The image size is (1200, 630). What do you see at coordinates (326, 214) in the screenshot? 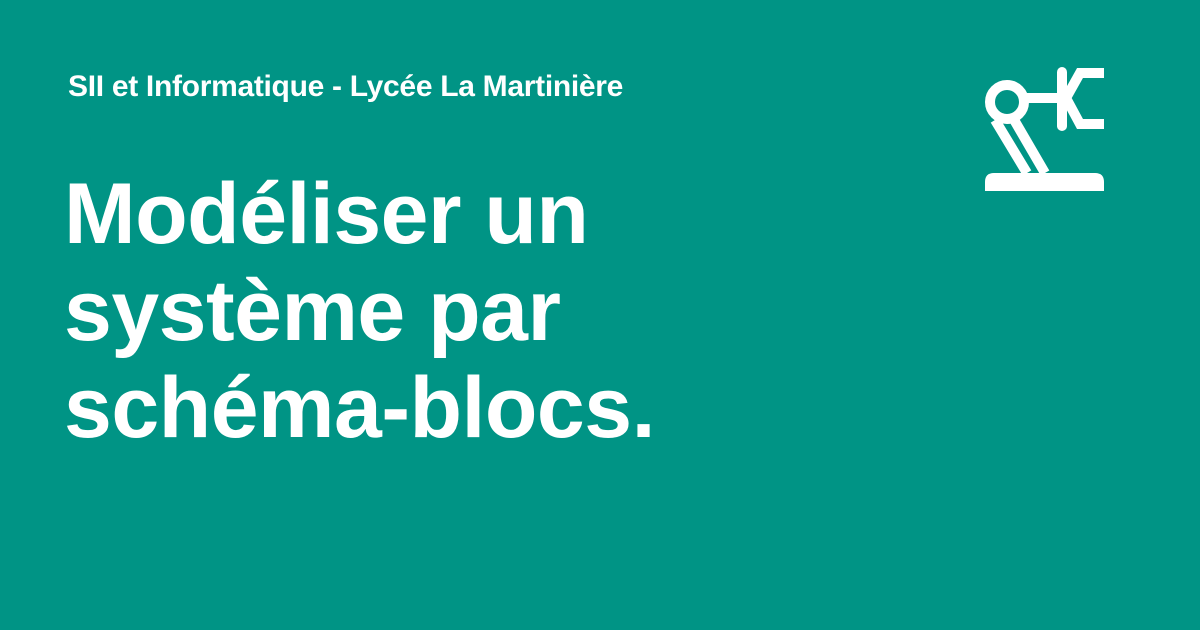
I see `page-title-line: Modéliser un` at bounding box center [326, 214].